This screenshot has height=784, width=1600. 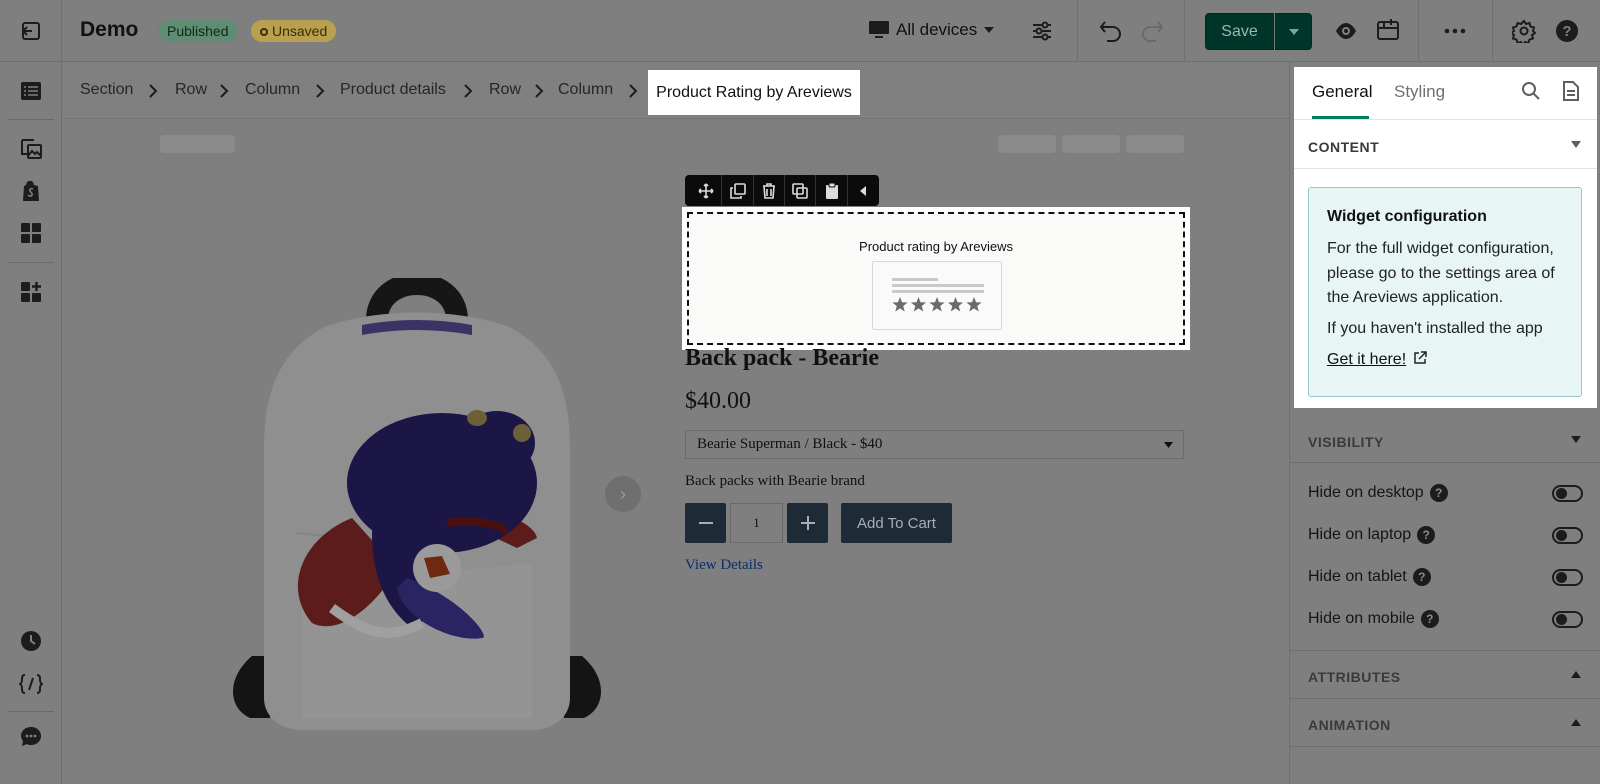 I want to click on product-price: $40.00, so click(x=718, y=401).